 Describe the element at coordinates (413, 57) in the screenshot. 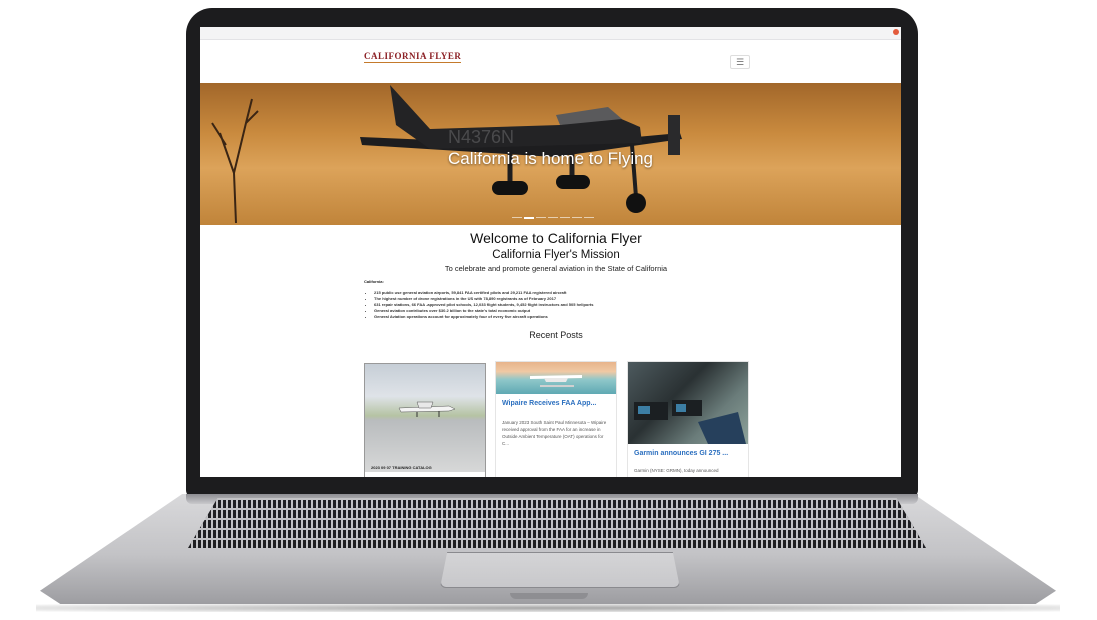

I see `site-logo: CALIFORNIA FLYER` at that location.